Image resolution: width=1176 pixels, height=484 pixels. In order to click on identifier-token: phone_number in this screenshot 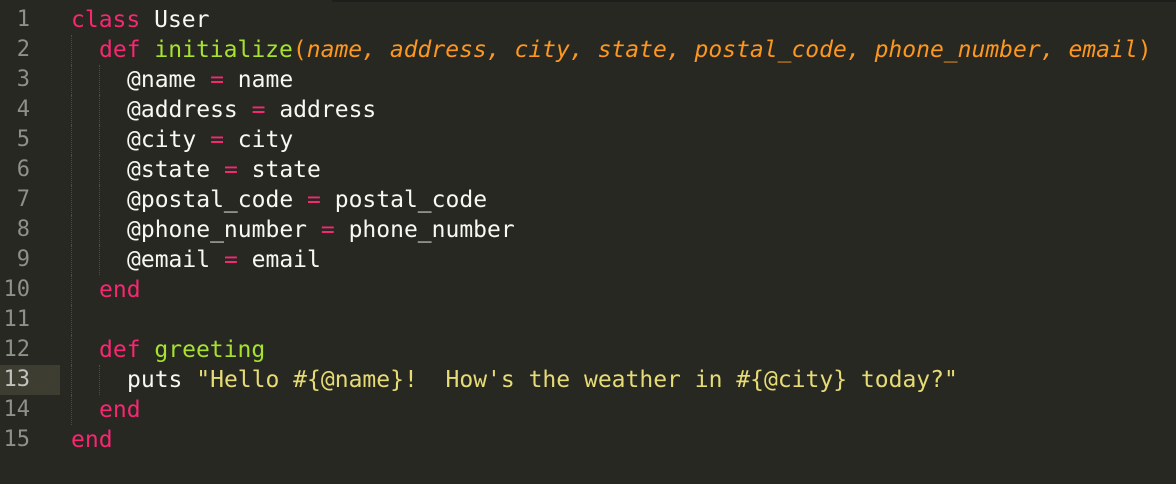, I will do `click(431, 230)`.